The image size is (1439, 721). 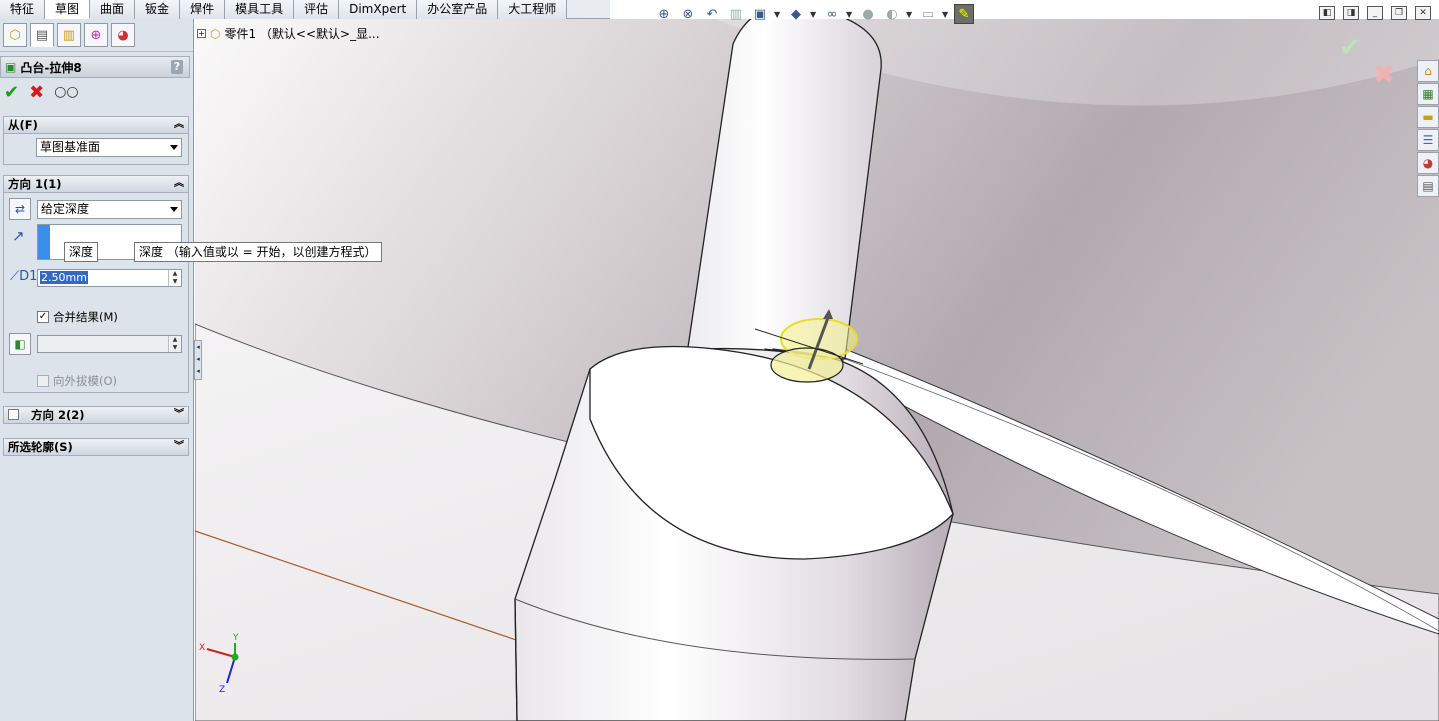 I want to click on tab-sketch: 草图, so click(x=68, y=9).